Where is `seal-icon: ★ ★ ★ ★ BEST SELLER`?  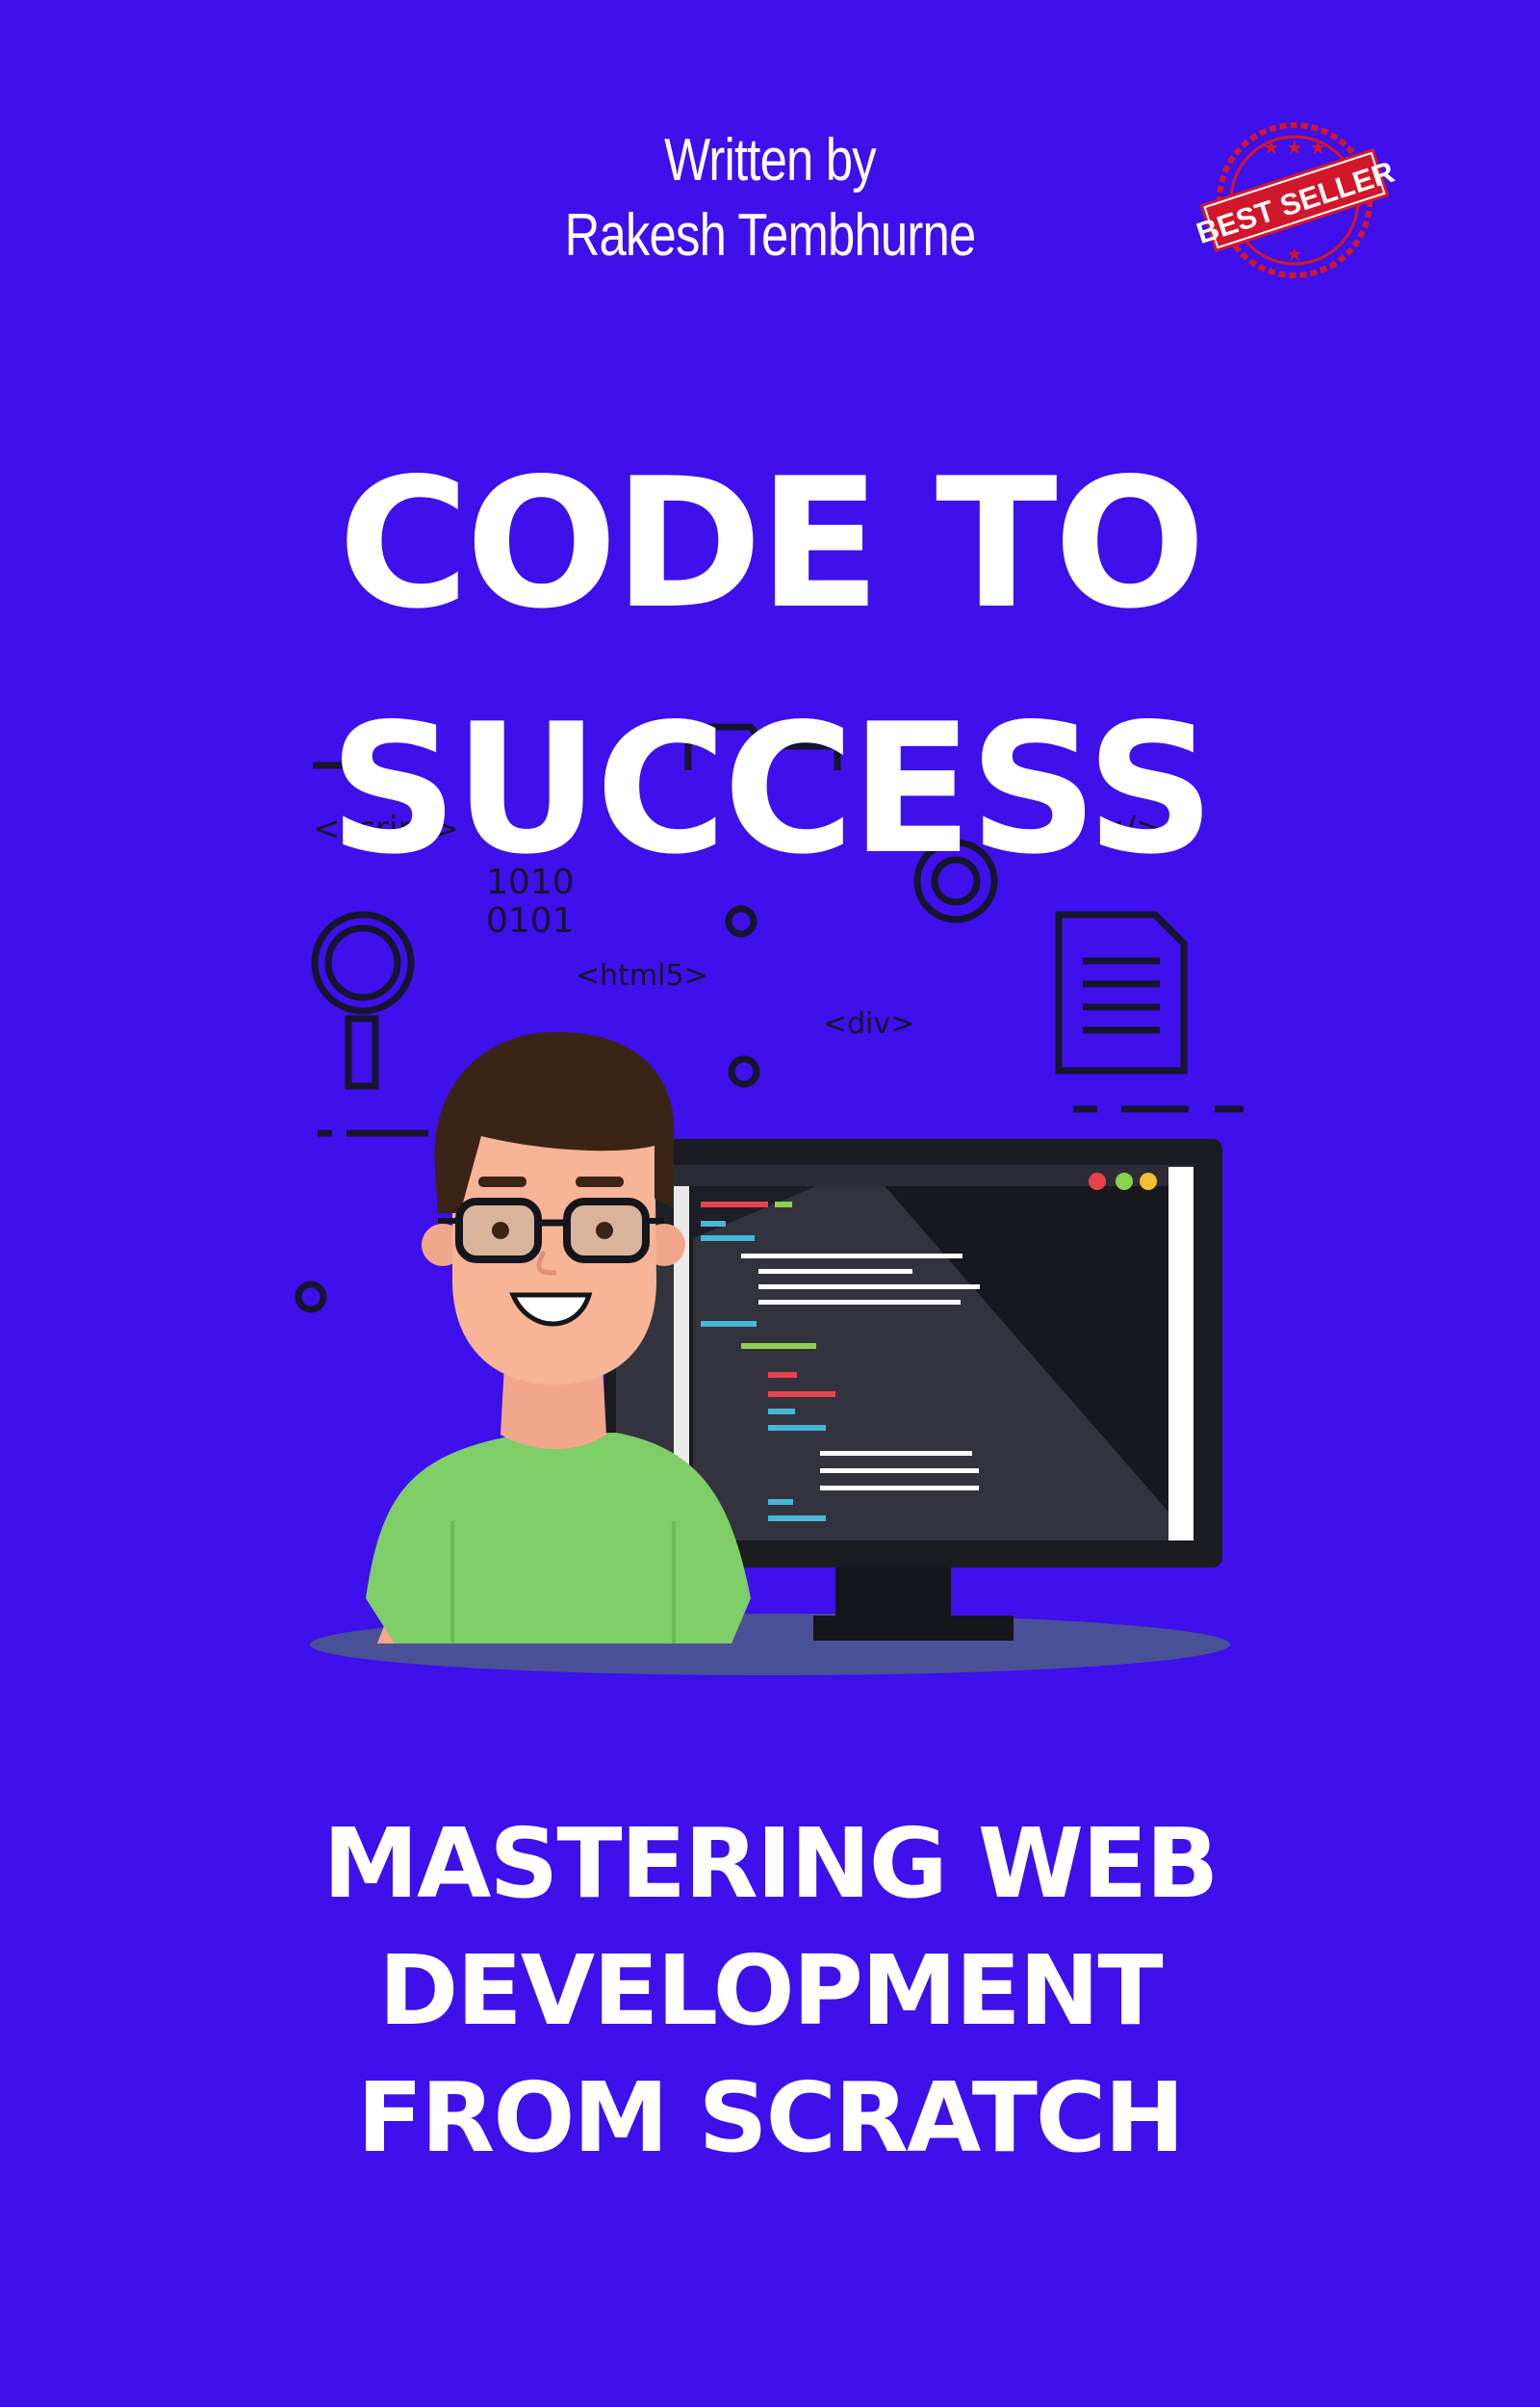
seal-icon: ★ ★ ★ ★ BEST SELLER is located at coordinates (1296, 200).